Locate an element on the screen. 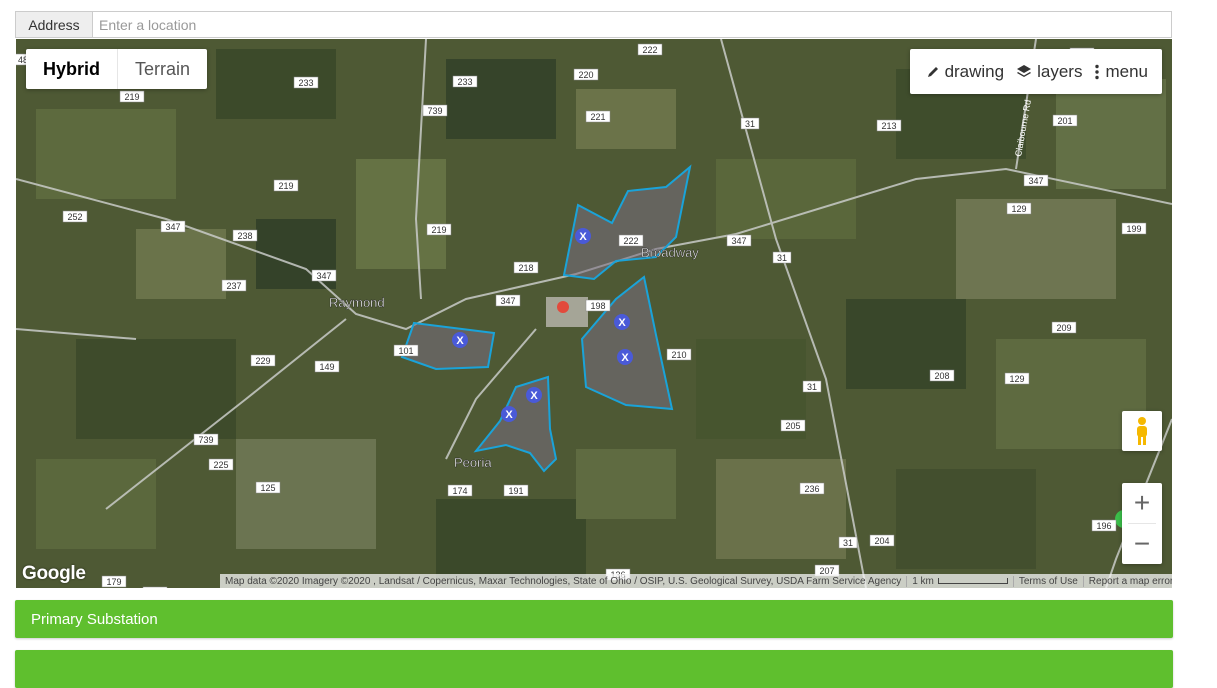 This screenshot has width=1217, height=688. route-shield: 220 is located at coordinates (586, 74).